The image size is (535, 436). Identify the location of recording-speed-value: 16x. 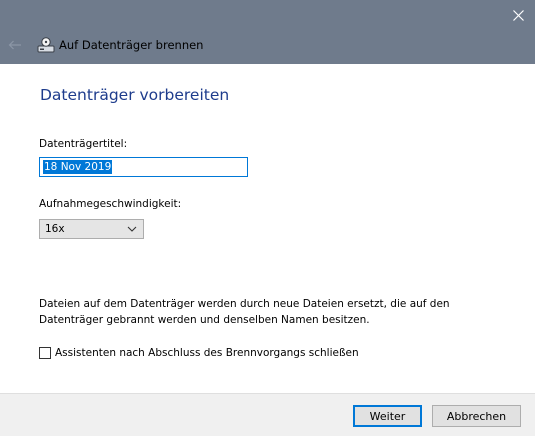
(55, 229).